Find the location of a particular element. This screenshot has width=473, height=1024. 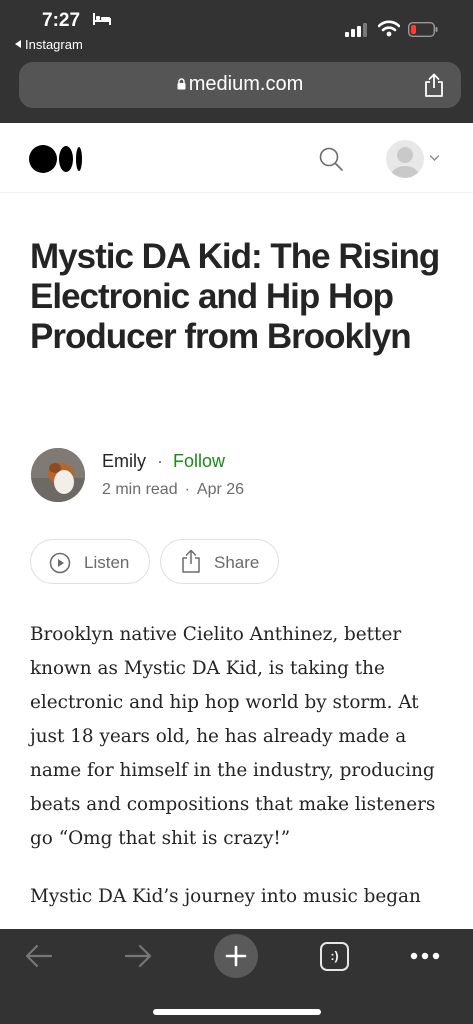

bed-icon is located at coordinates (102, 19).